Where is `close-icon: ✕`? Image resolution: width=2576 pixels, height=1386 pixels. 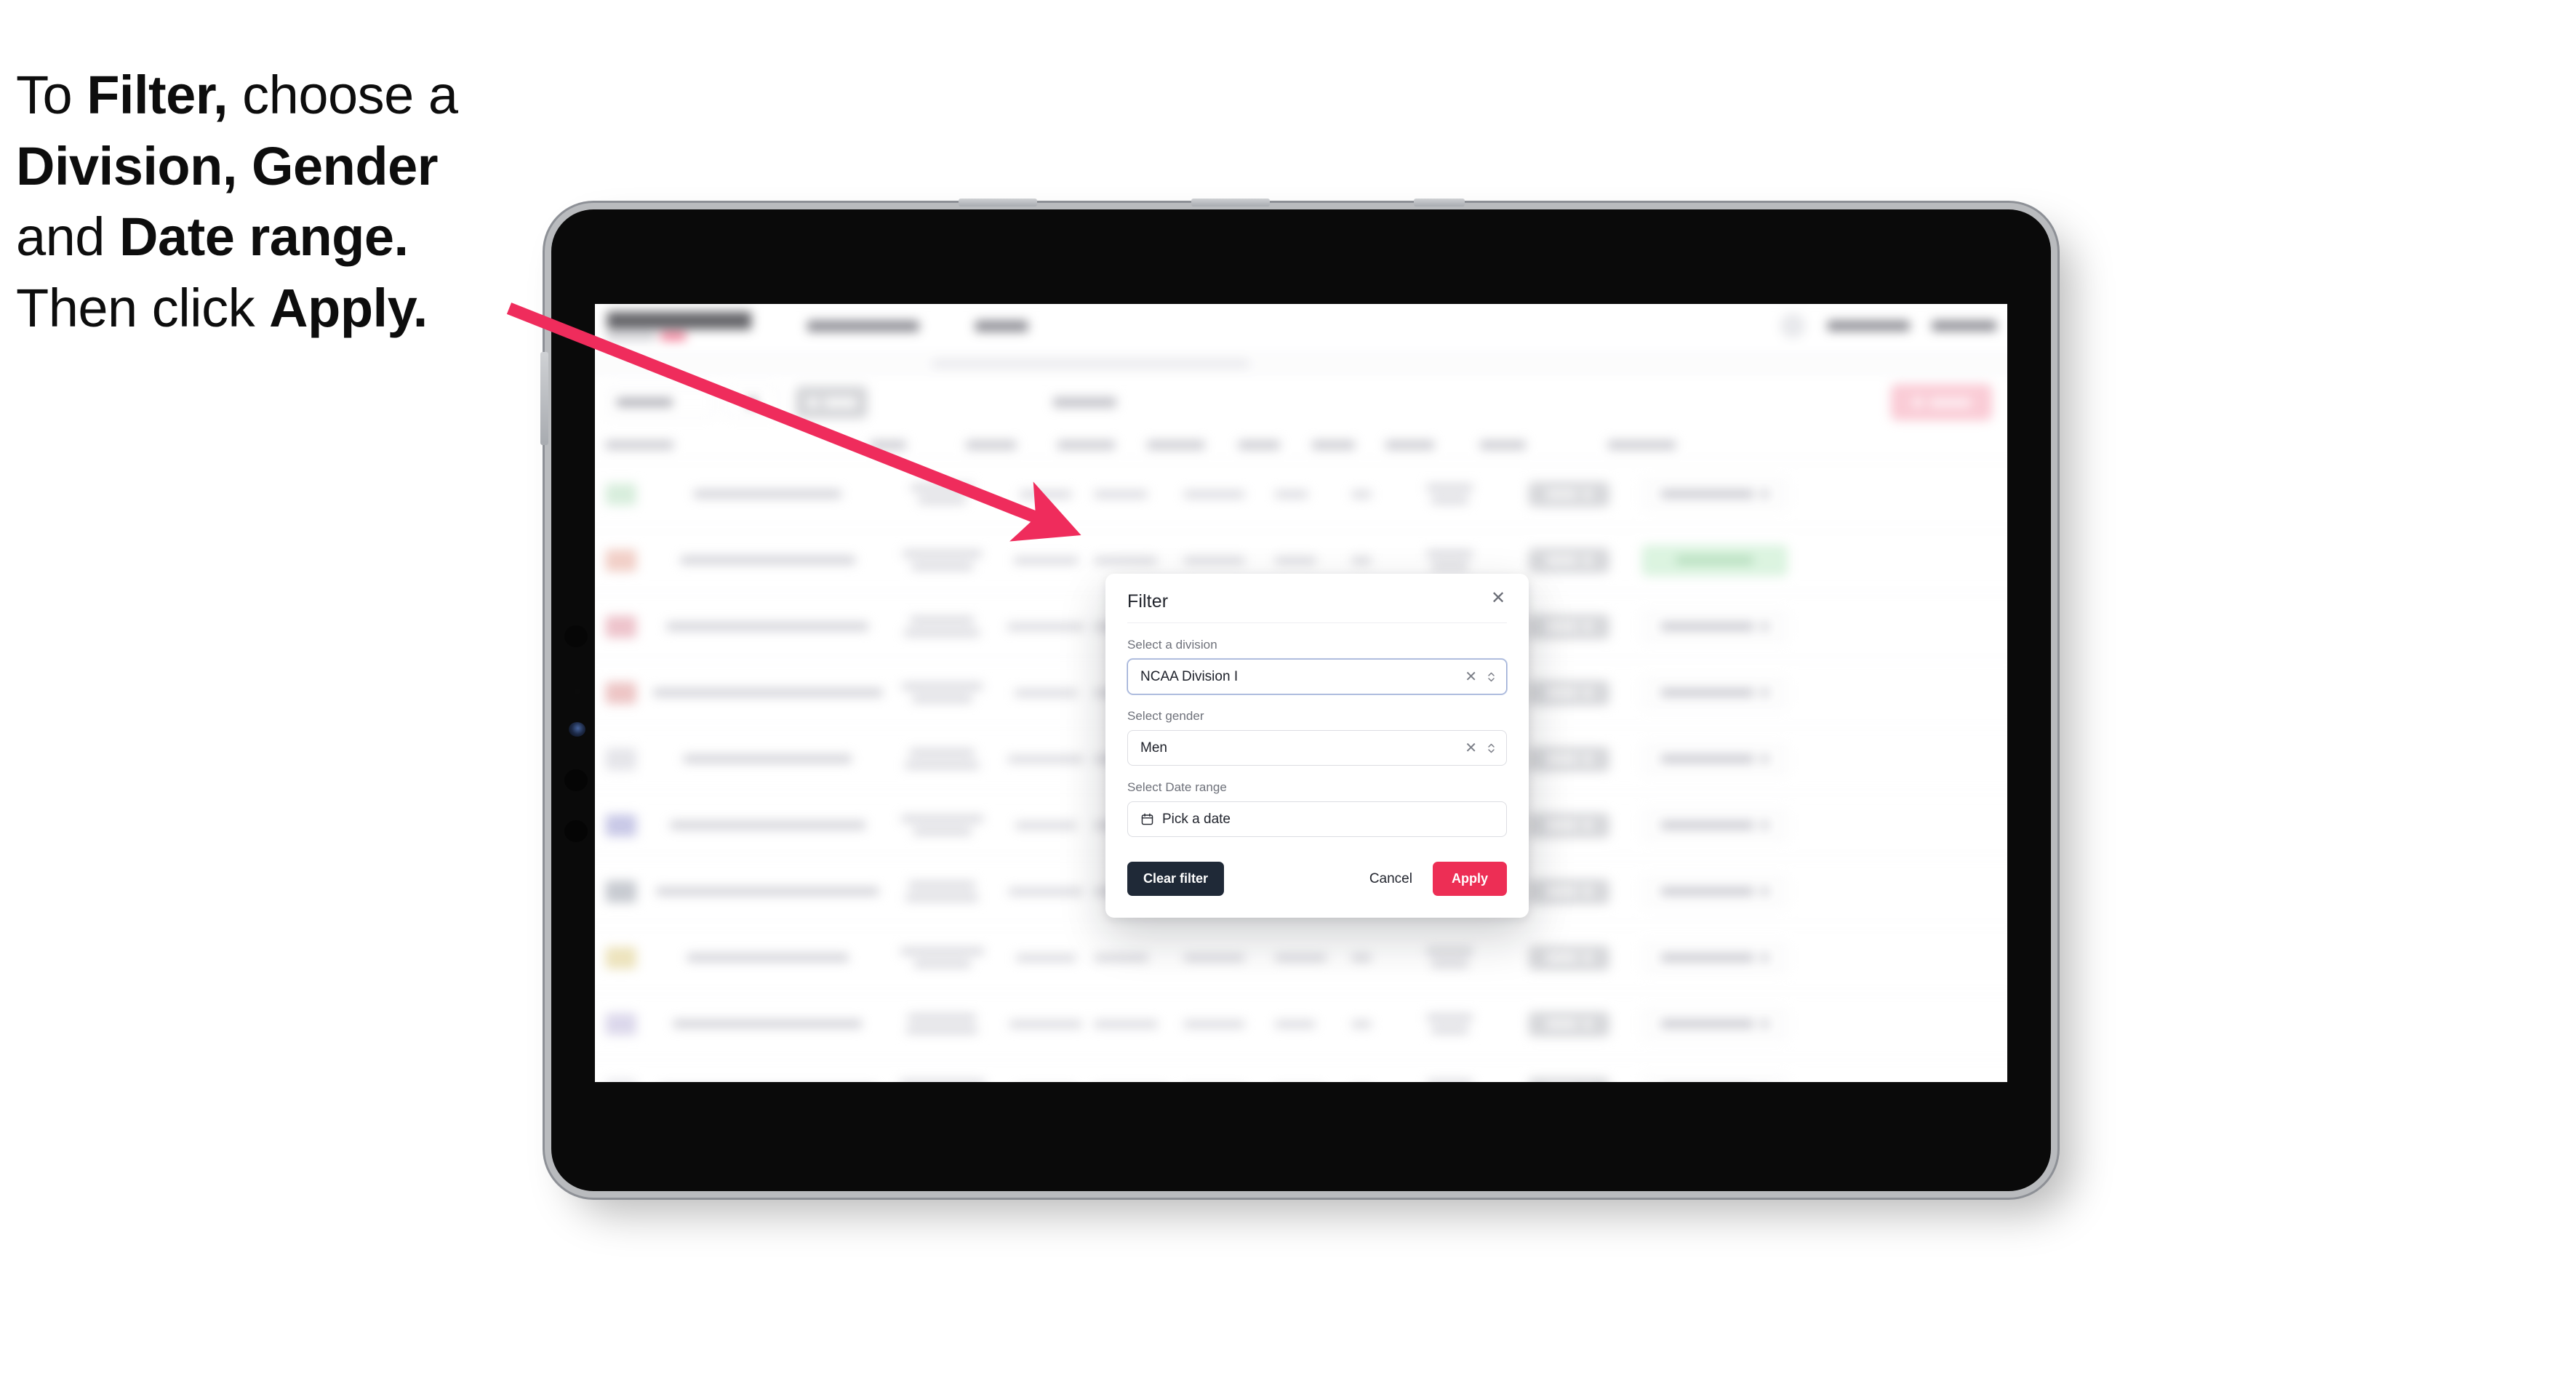
close-icon: ✕ is located at coordinates (1498, 599).